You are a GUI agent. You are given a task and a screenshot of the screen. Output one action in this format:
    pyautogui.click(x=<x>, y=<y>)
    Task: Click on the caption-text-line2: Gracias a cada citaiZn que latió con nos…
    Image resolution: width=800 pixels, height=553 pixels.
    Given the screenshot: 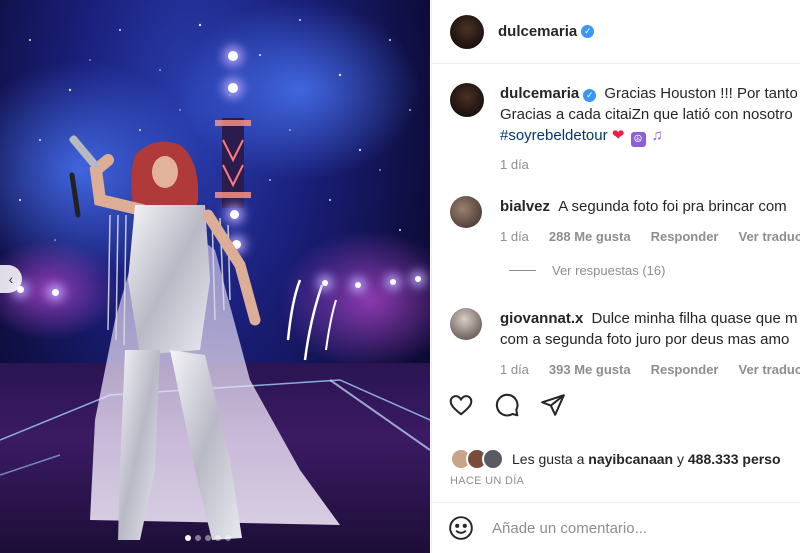 What is the action you would take?
    pyautogui.click(x=646, y=114)
    